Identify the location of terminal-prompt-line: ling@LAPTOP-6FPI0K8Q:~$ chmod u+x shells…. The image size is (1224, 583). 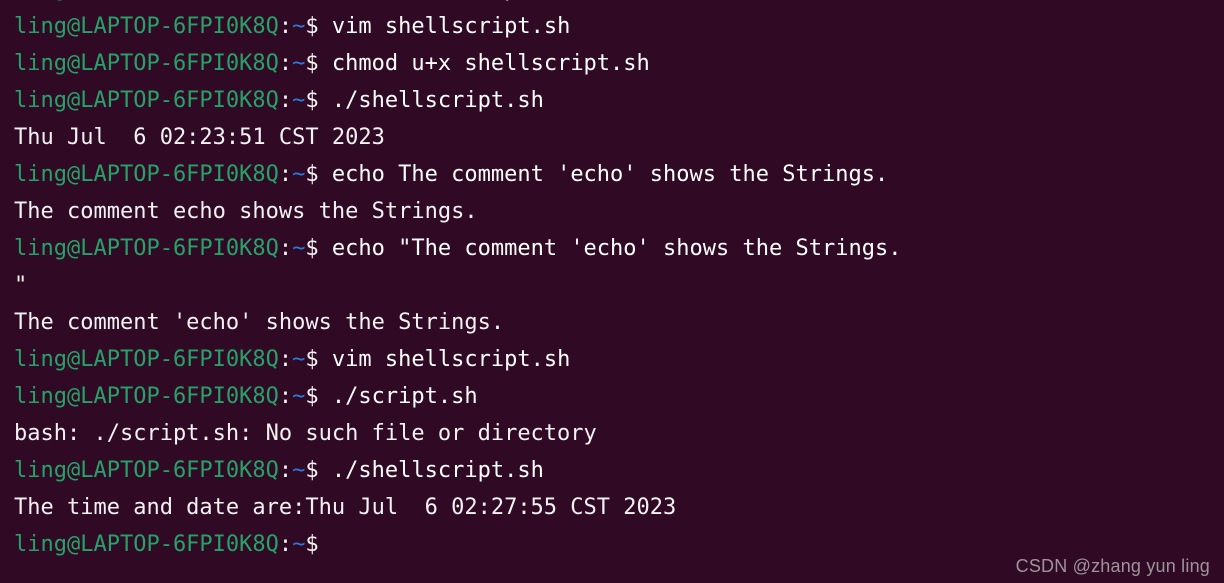
(619, 63).